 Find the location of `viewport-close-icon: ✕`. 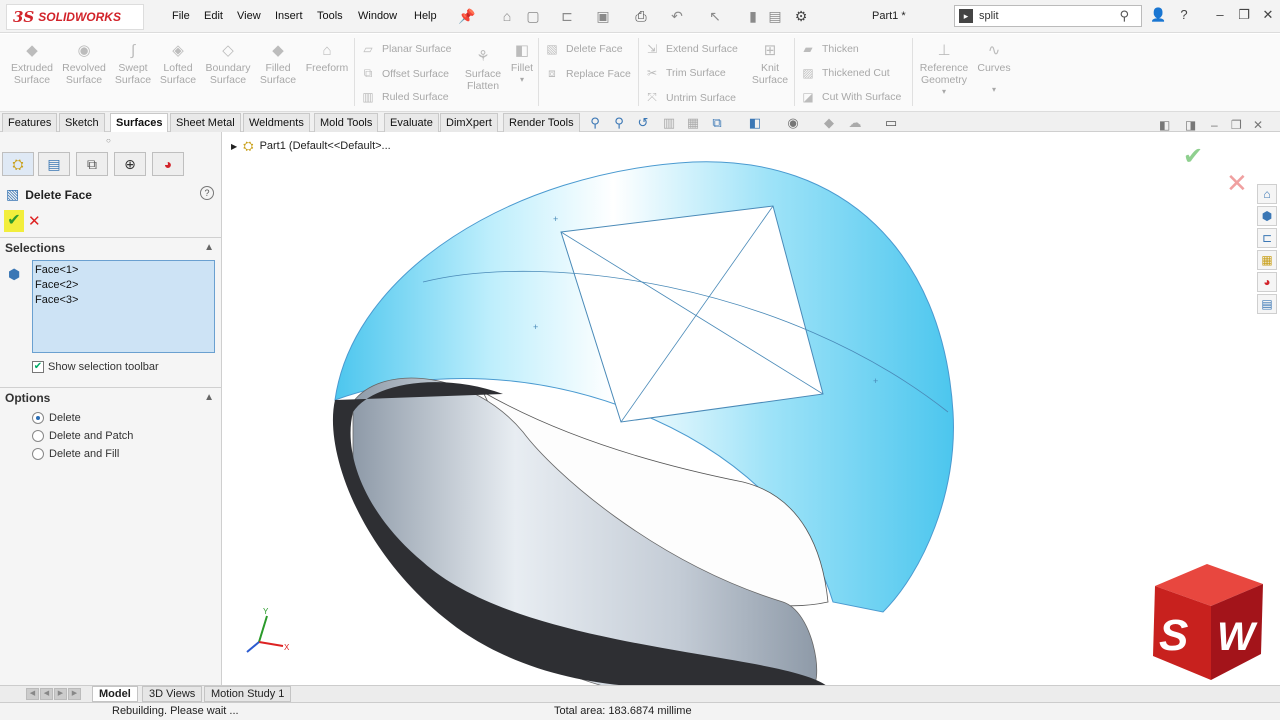

viewport-close-icon: ✕ is located at coordinates (1258, 125).